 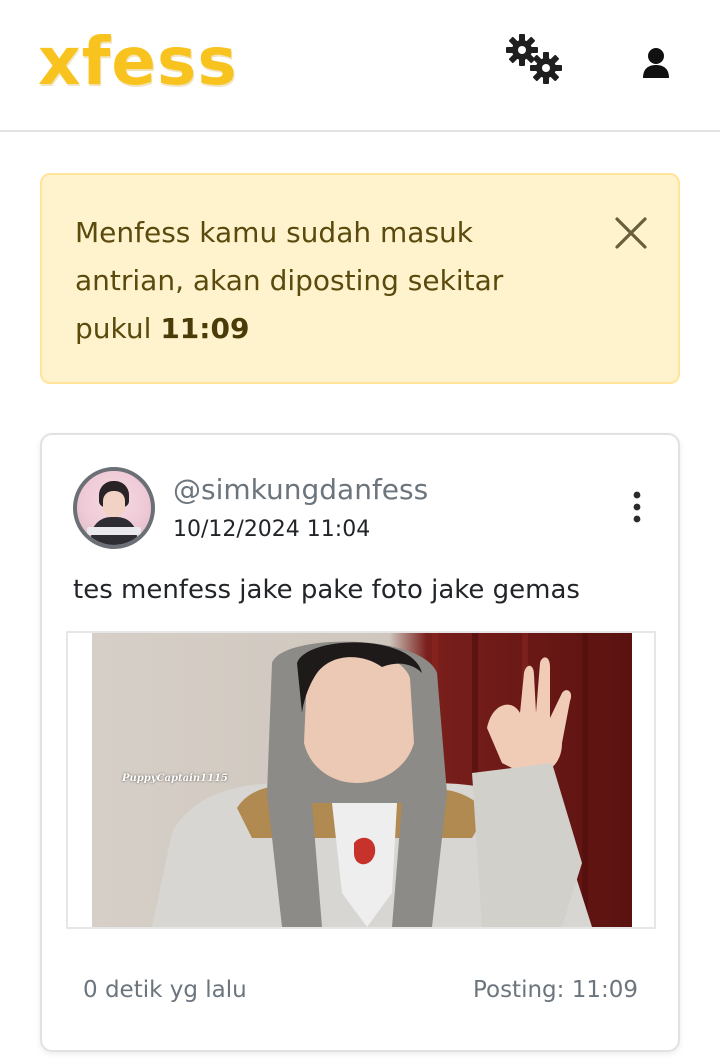 What do you see at coordinates (360, 66) in the screenshot?
I see `top-navbar: xfess` at bounding box center [360, 66].